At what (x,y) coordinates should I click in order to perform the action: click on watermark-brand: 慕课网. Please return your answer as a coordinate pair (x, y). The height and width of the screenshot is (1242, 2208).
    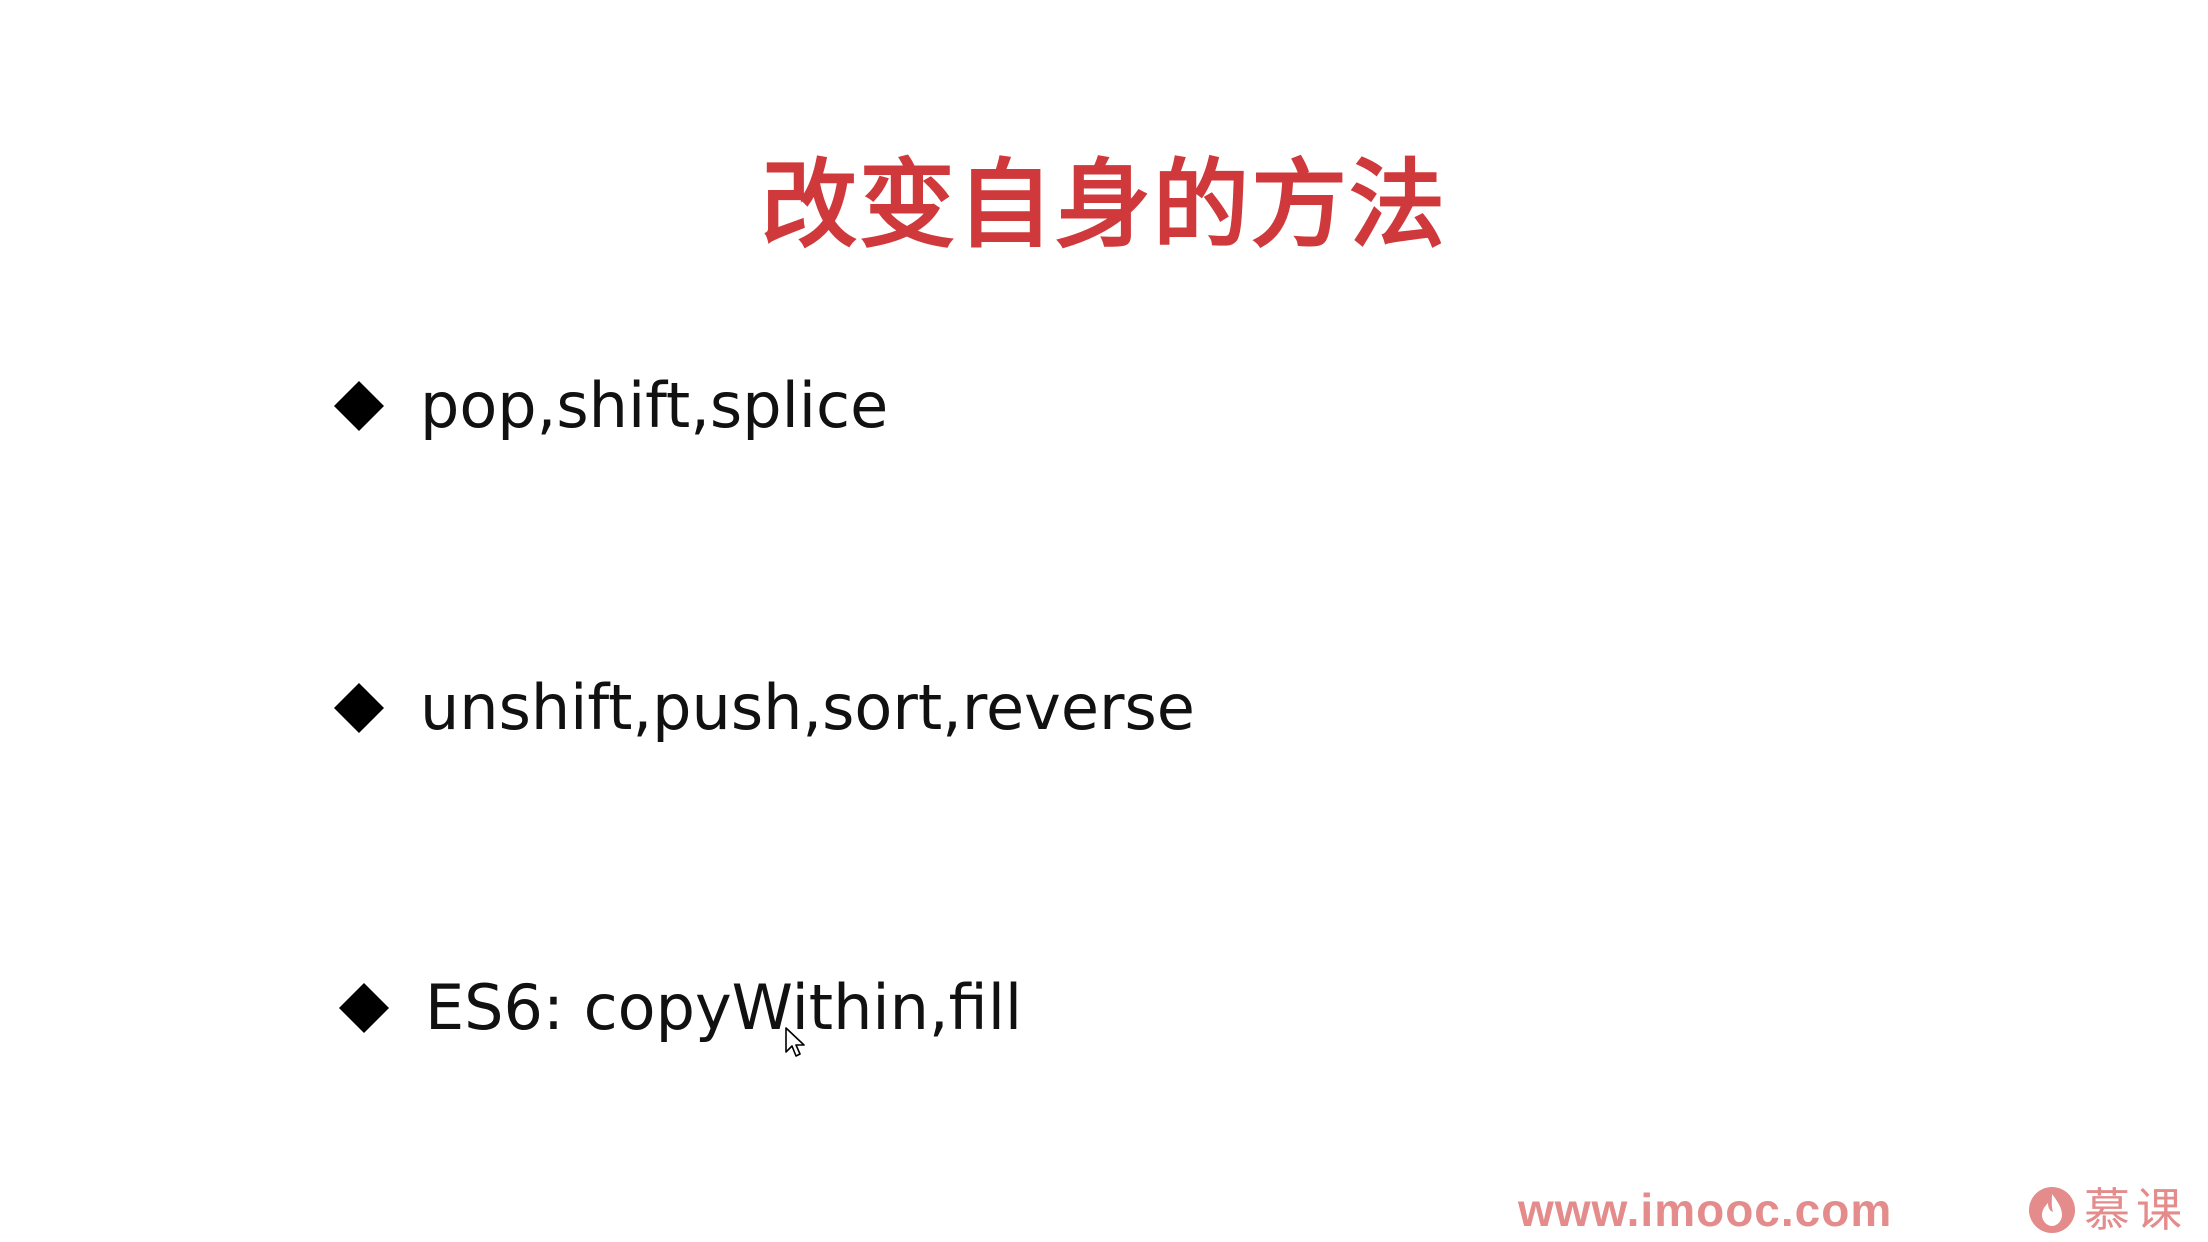
    Looking at the image, I should click on (2136, 1210).